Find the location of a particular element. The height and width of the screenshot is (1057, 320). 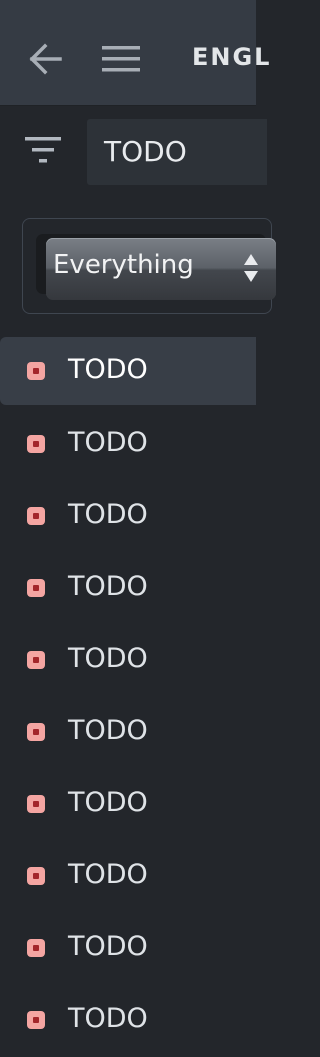

updown-arrows-icon is located at coordinates (251, 268).